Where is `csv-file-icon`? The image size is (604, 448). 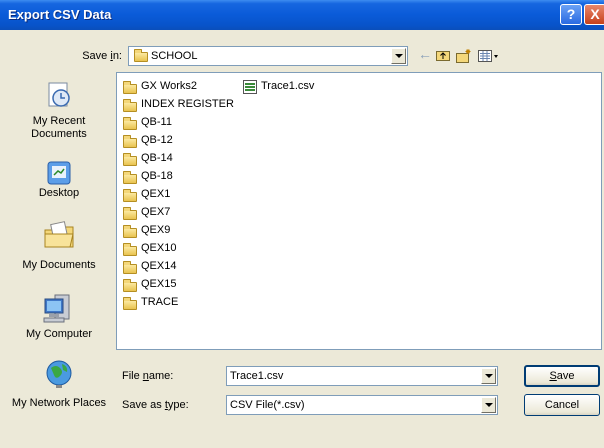
csv-file-icon is located at coordinates (250, 87).